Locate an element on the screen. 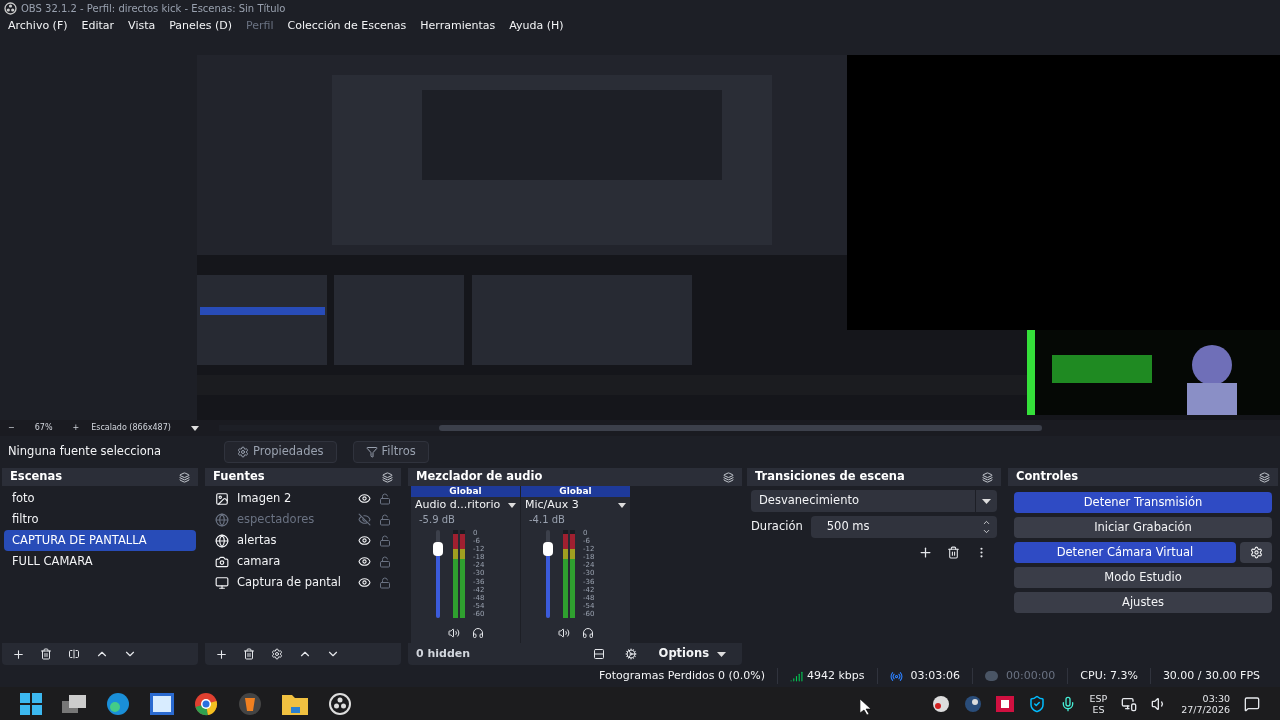  volume-reading: -4.1 dB is located at coordinates (547, 519).